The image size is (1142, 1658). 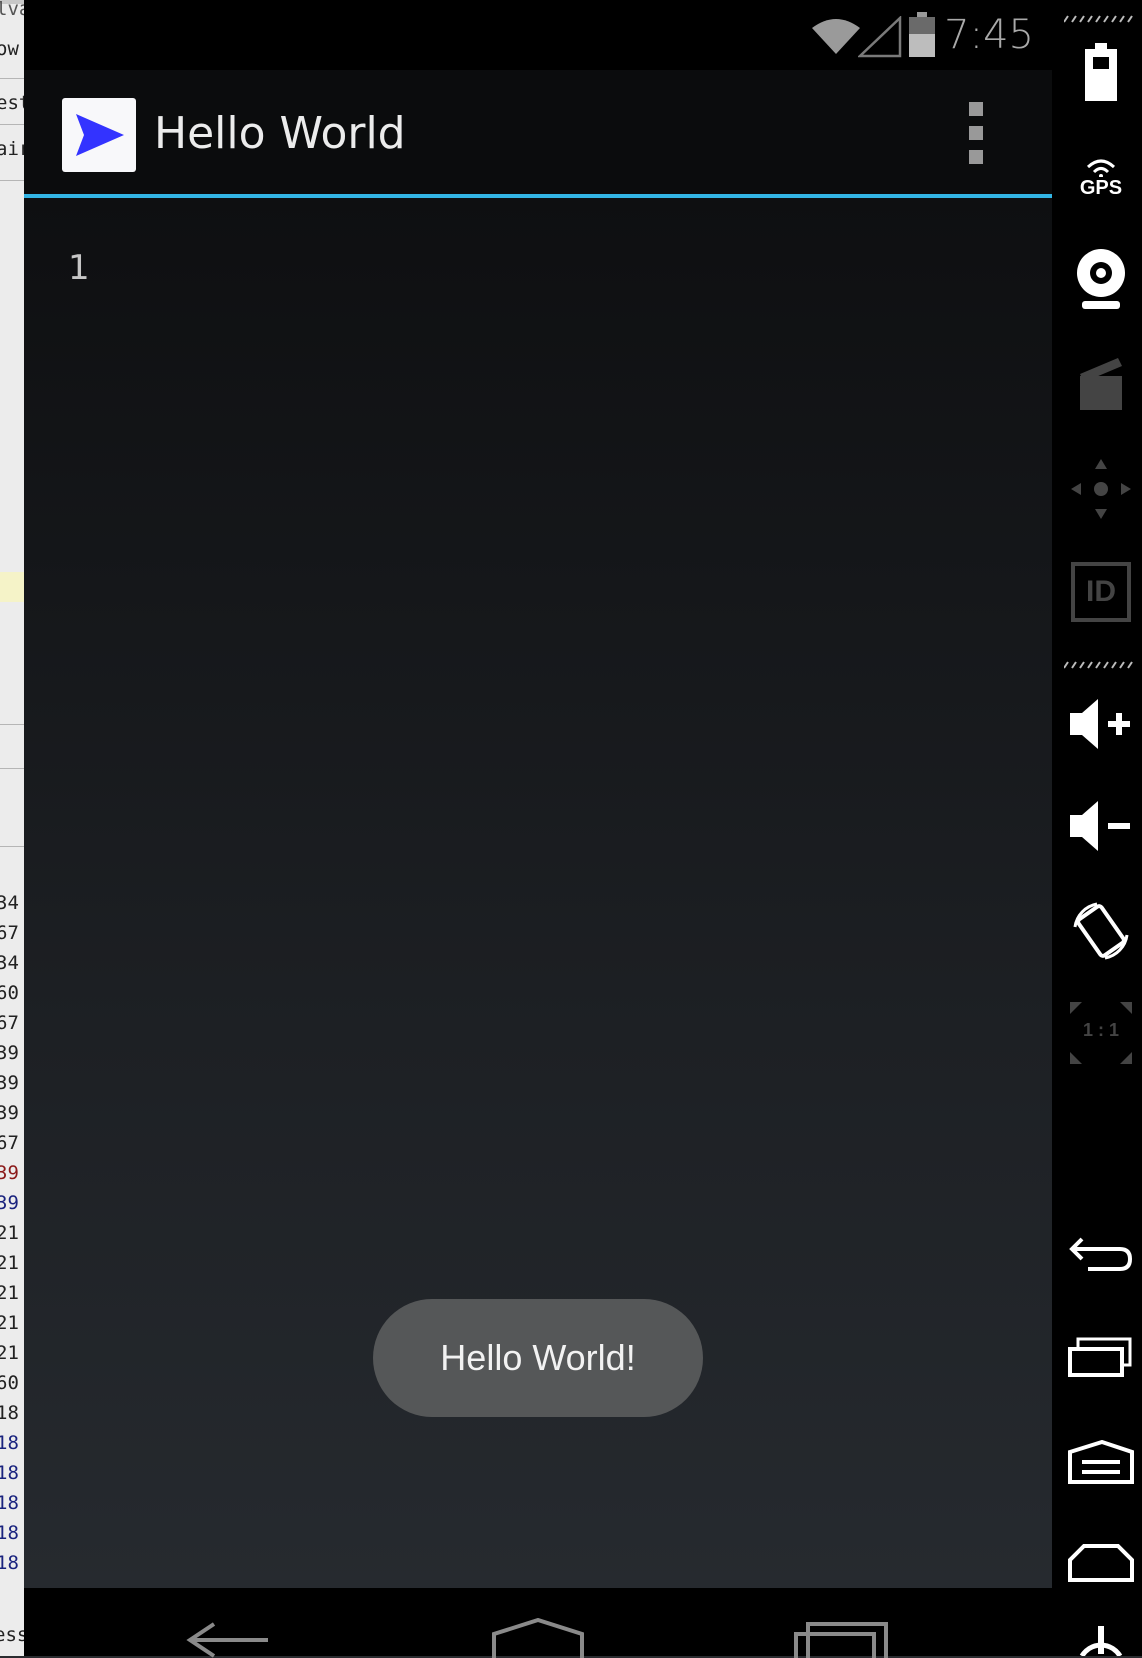 I want to click on ide-bottom-text: ess, so click(x=12, y=1635).